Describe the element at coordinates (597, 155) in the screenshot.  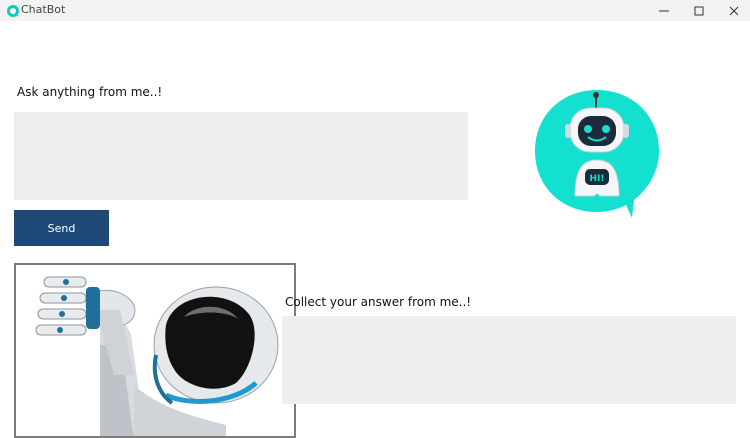
I see `chatbot-logo-image: HI!` at that location.